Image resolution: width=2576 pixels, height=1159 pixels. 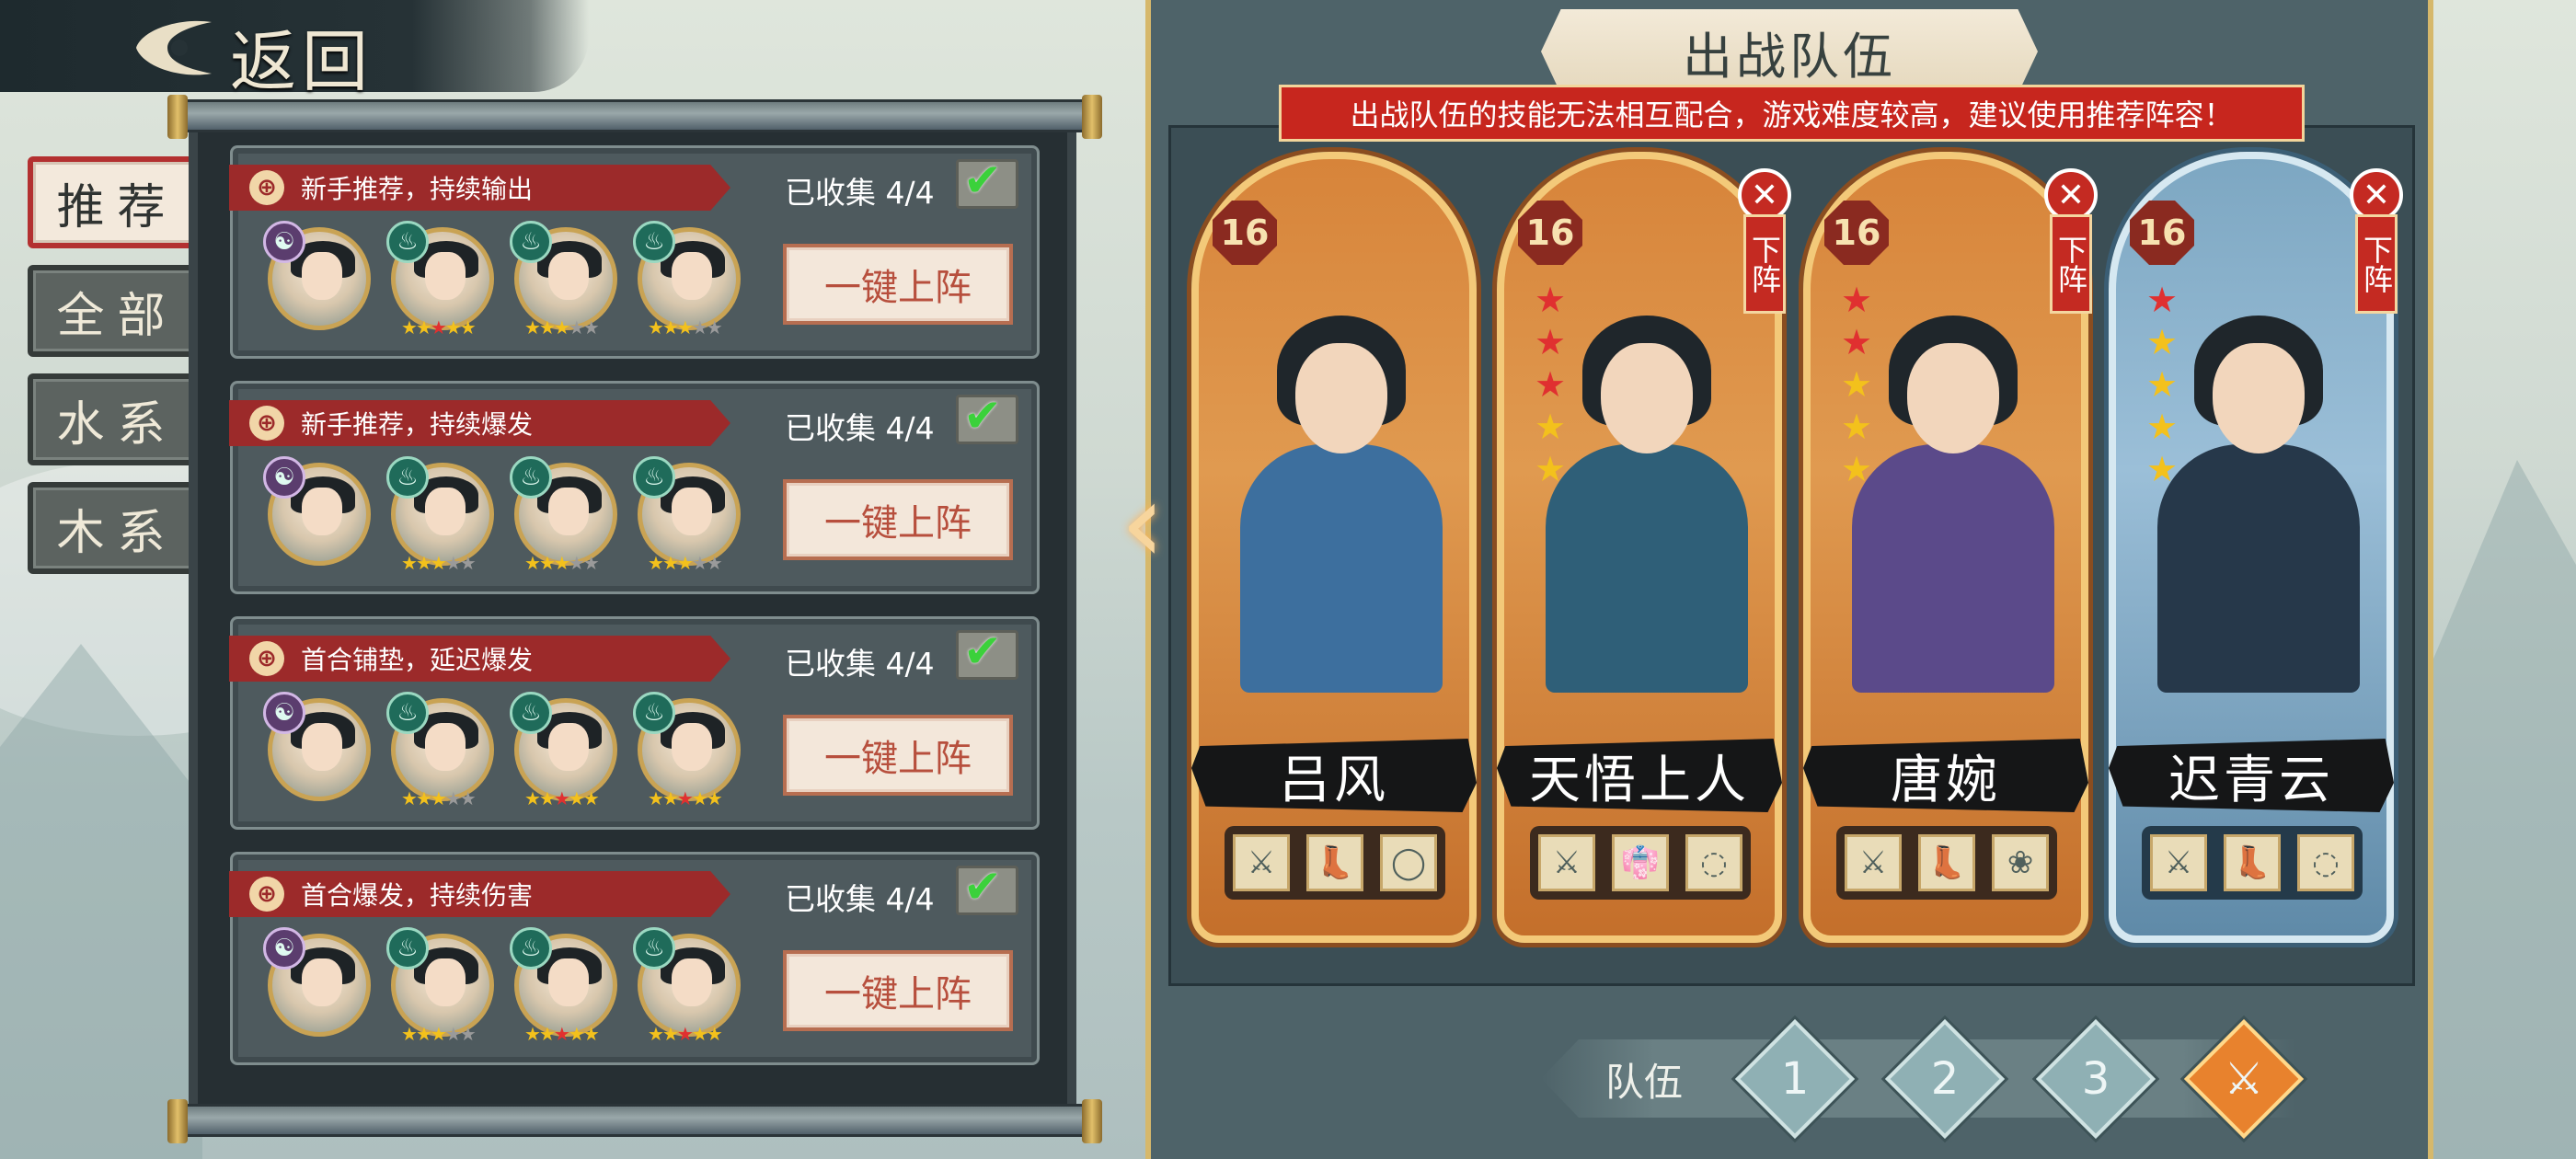 I want to click on tab-recommended: 推荐, so click(x=117, y=202).